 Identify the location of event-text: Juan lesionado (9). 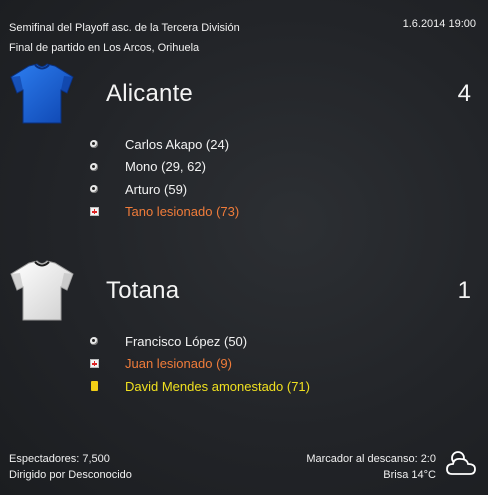
(178, 363).